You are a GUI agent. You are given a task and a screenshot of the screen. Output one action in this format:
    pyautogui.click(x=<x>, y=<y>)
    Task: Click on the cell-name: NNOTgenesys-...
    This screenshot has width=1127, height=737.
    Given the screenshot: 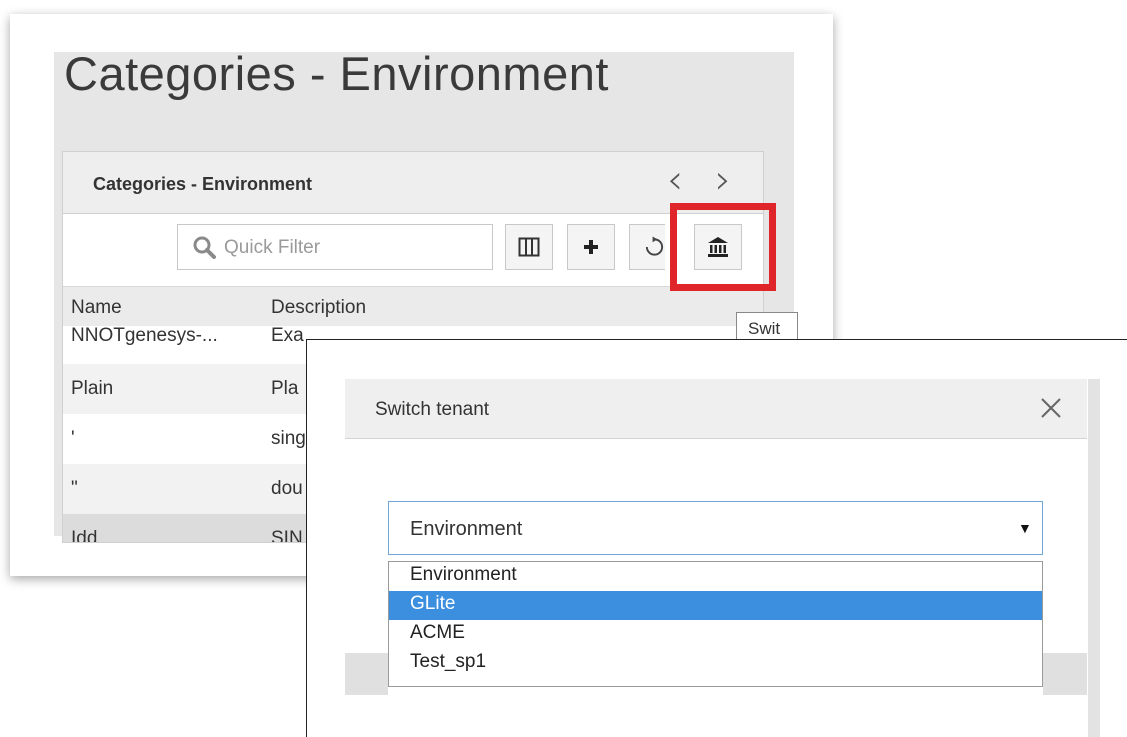 What is the action you would take?
    pyautogui.click(x=144, y=336)
    